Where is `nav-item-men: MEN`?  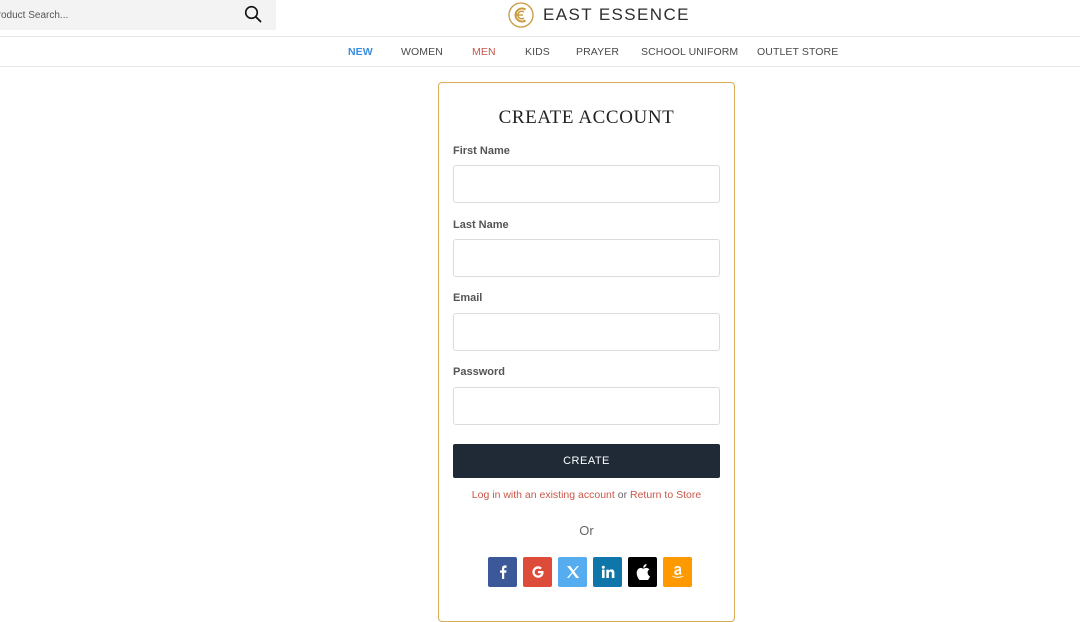
nav-item-men: MEN is located at coordinates (484, 52).